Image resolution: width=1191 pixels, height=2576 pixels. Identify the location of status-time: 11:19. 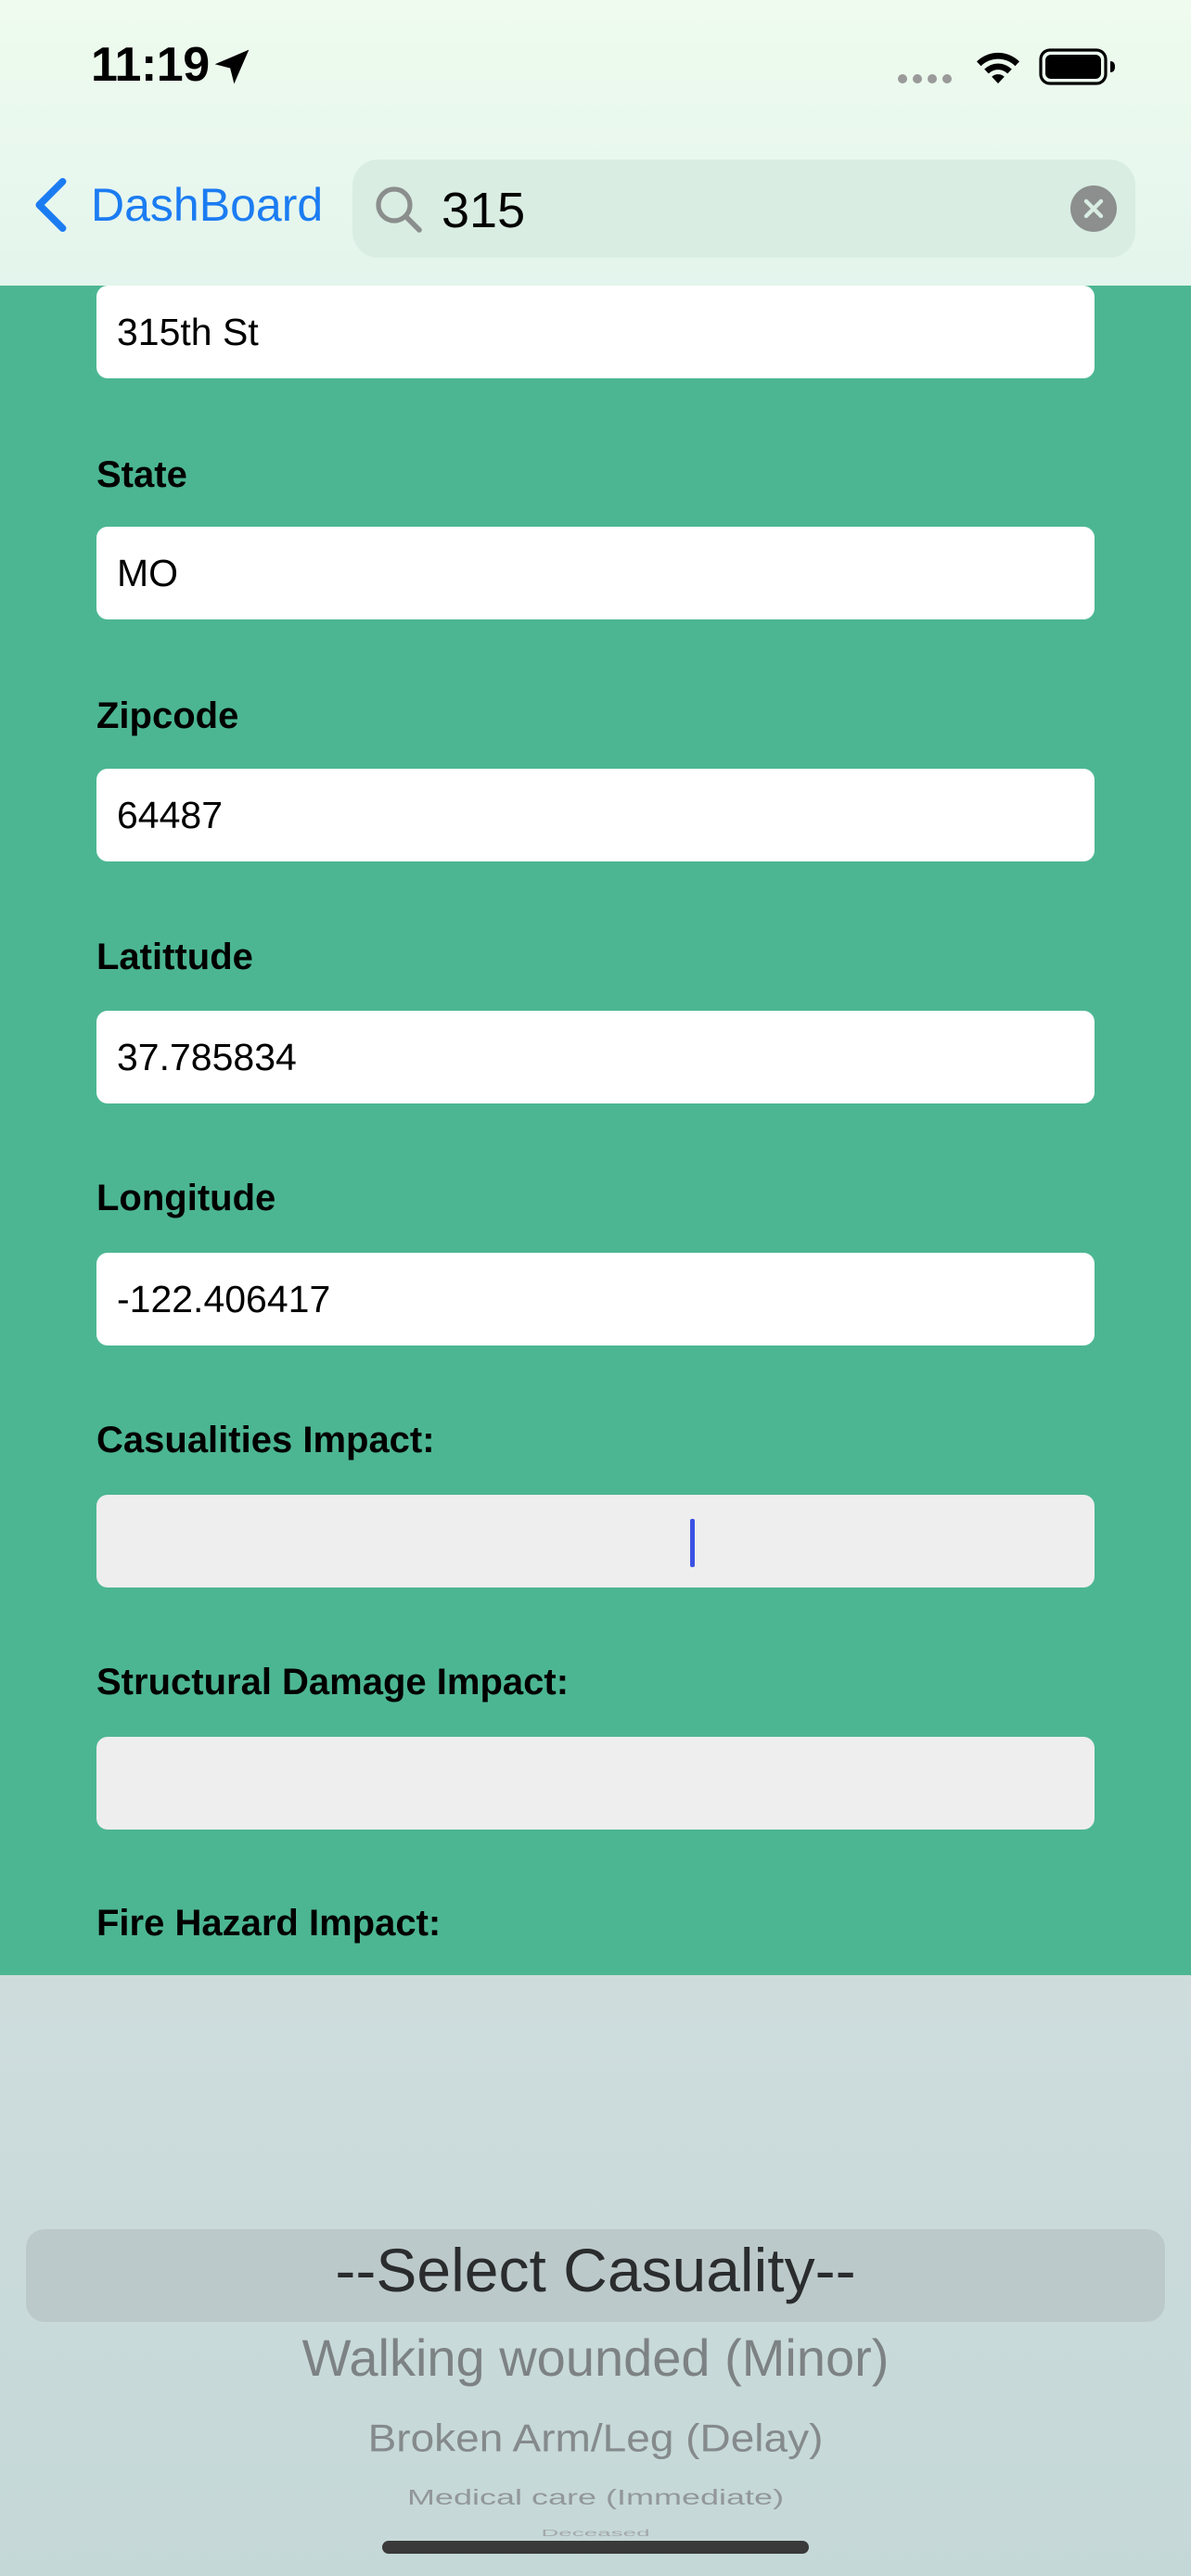
(151, 65).